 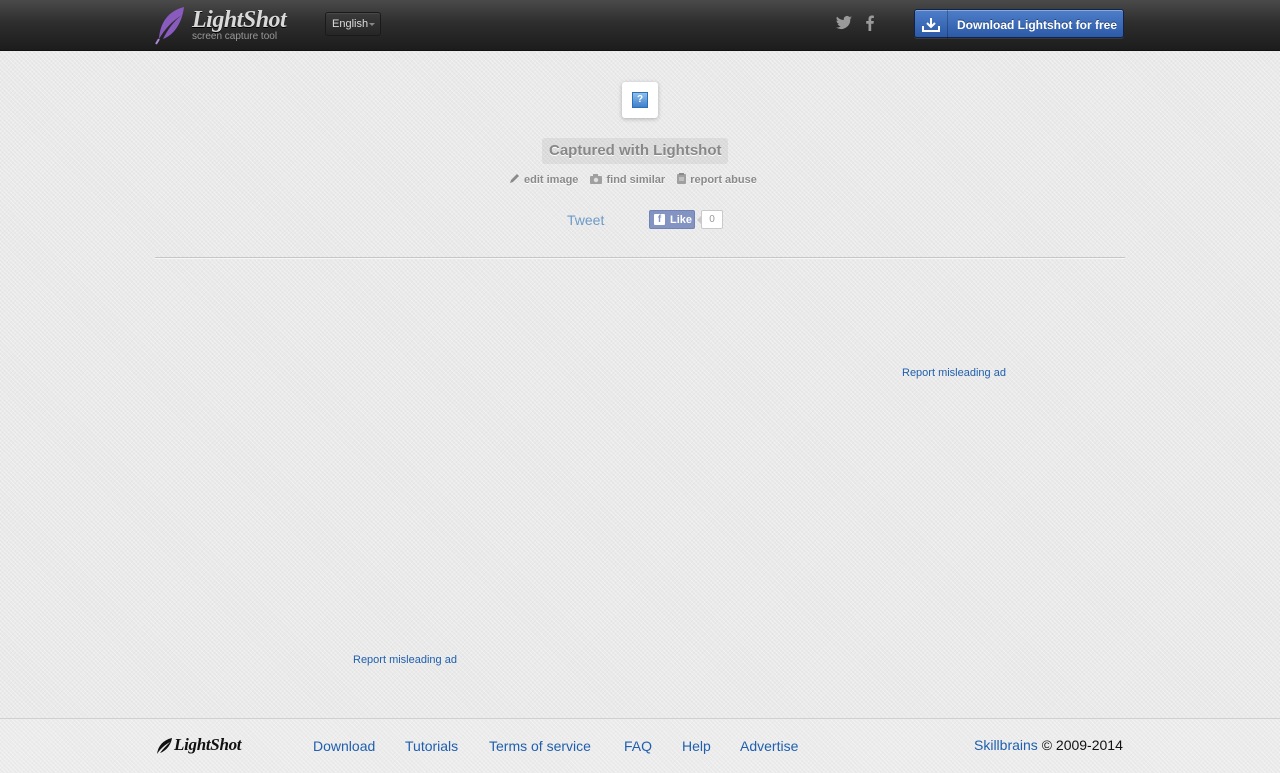 I want to click on image-actions: edit image find similar report abuse, so click(x=636, y=180).